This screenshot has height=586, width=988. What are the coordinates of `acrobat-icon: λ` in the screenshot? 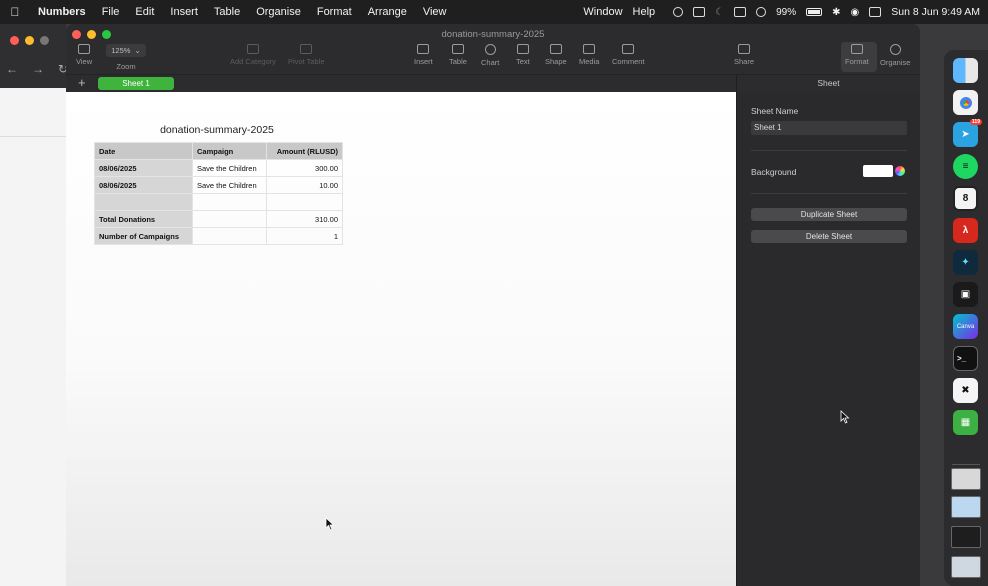 It's located at (965, 230).